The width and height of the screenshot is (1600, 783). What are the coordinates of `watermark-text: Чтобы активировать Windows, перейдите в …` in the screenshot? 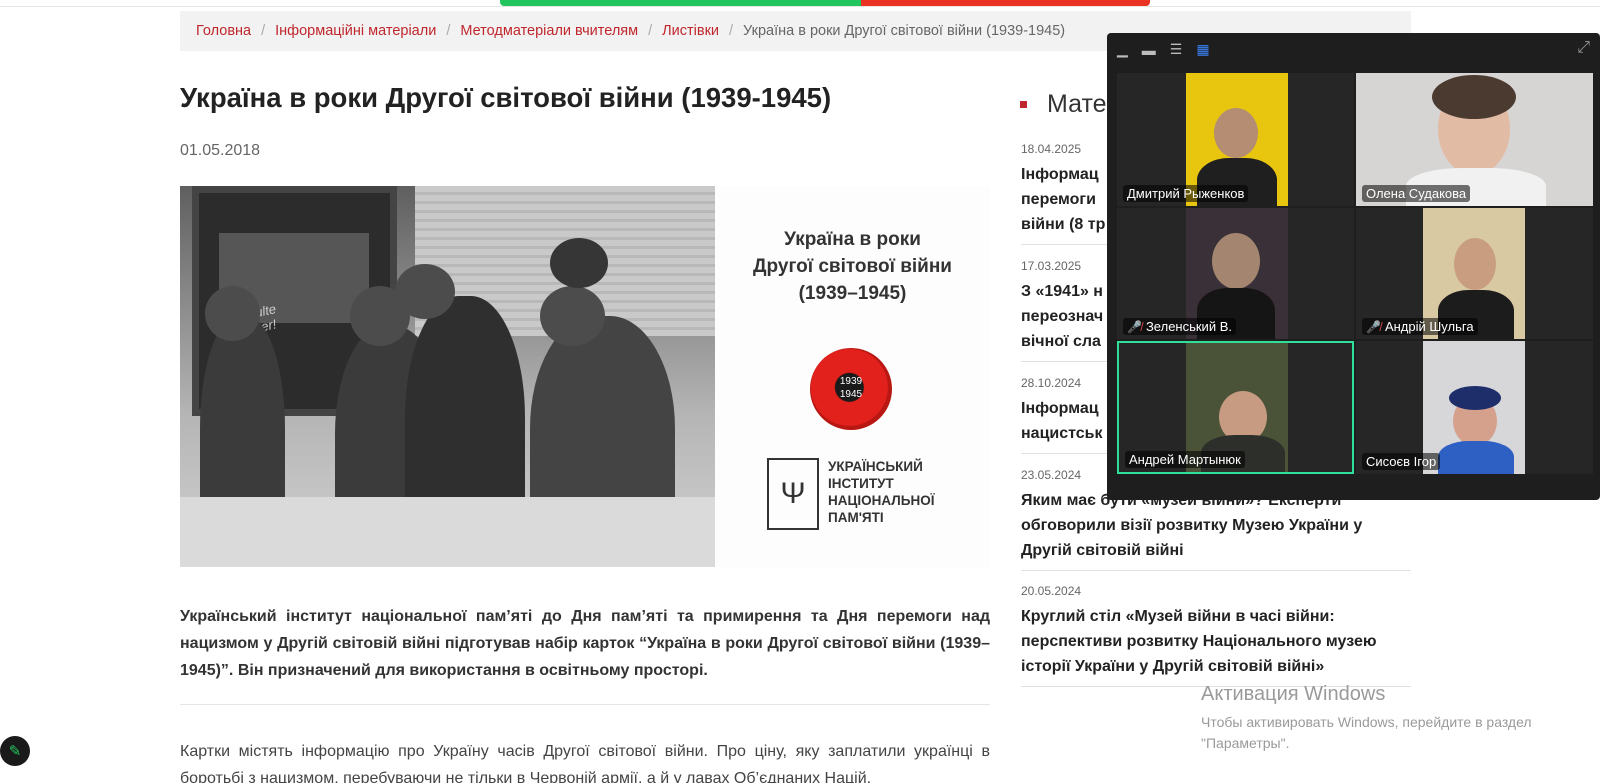 It's located at (1366, 732).